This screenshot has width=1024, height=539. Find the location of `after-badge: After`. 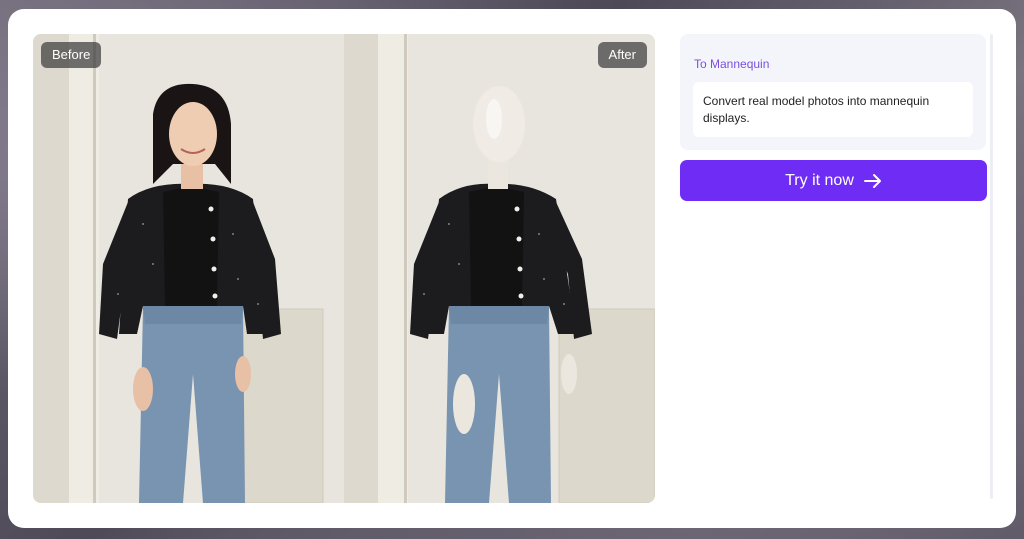

after-badge: After is located at coordinates (622, 55).